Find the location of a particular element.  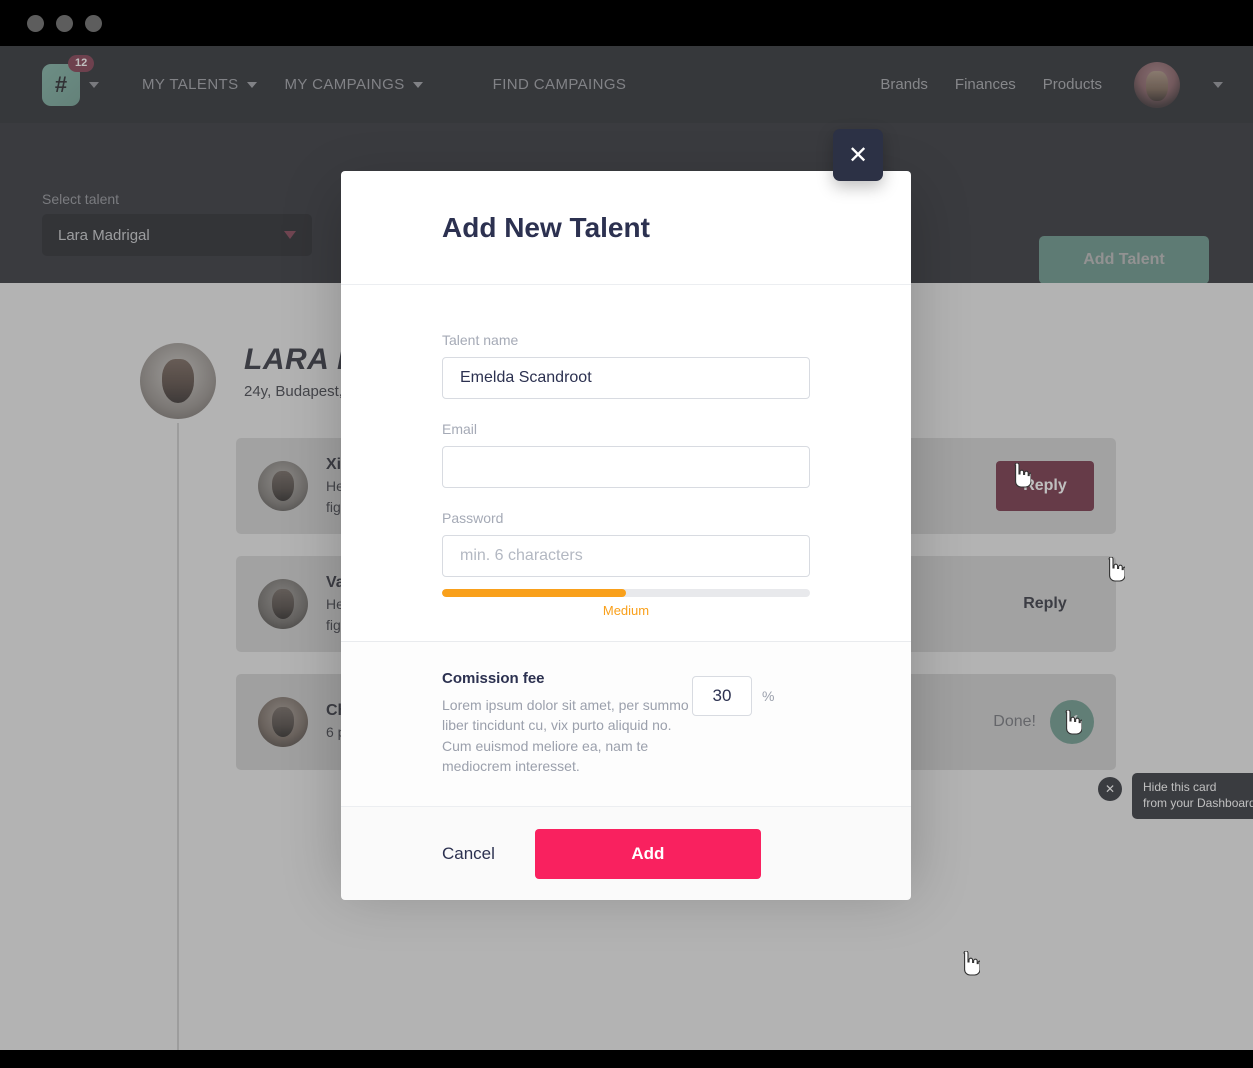

password-strength-bar is located at coordinates (626, 593).